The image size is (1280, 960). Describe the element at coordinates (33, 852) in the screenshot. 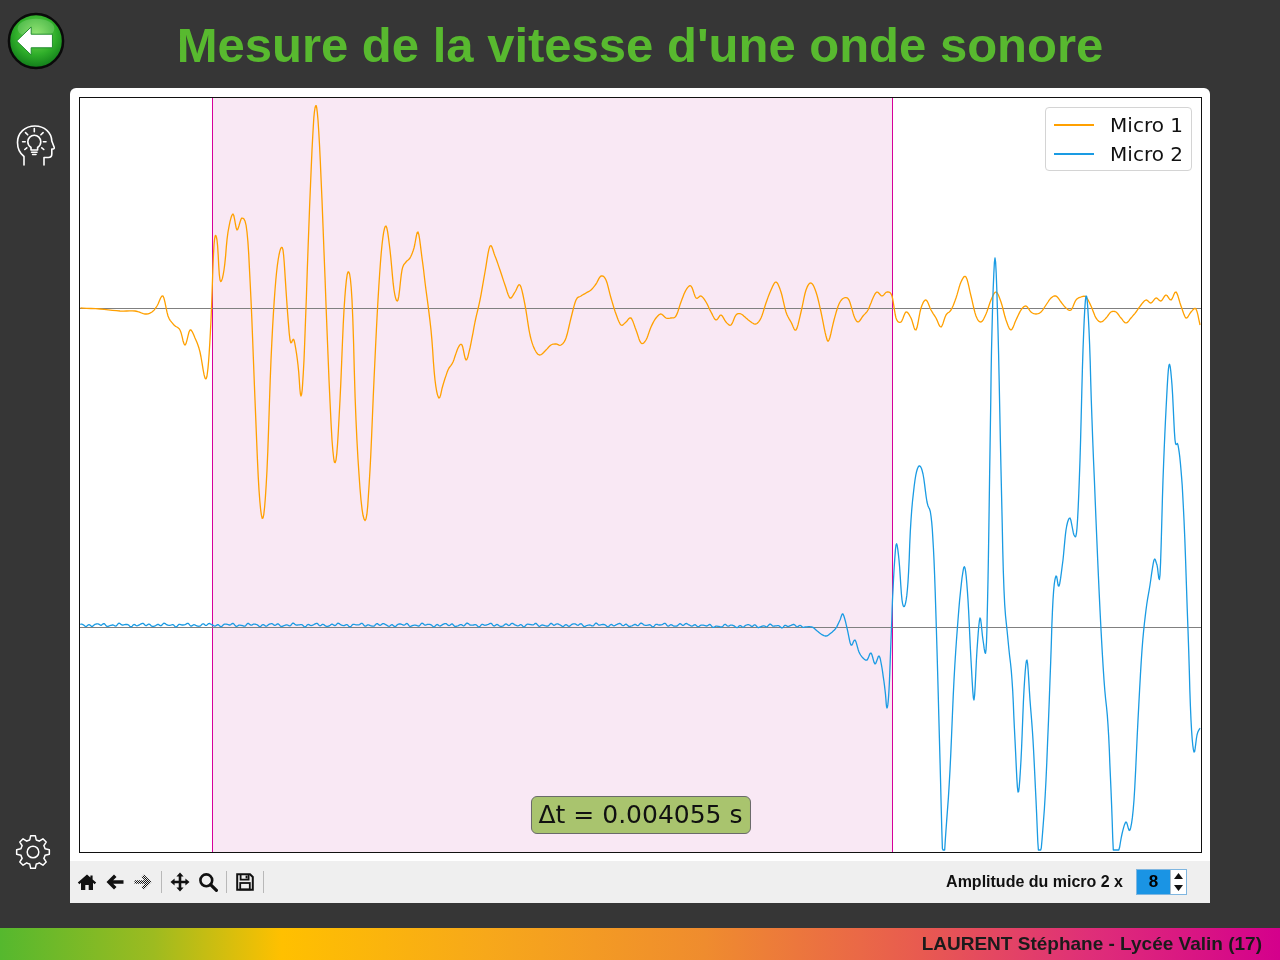

I see `gear-icon` at that location.